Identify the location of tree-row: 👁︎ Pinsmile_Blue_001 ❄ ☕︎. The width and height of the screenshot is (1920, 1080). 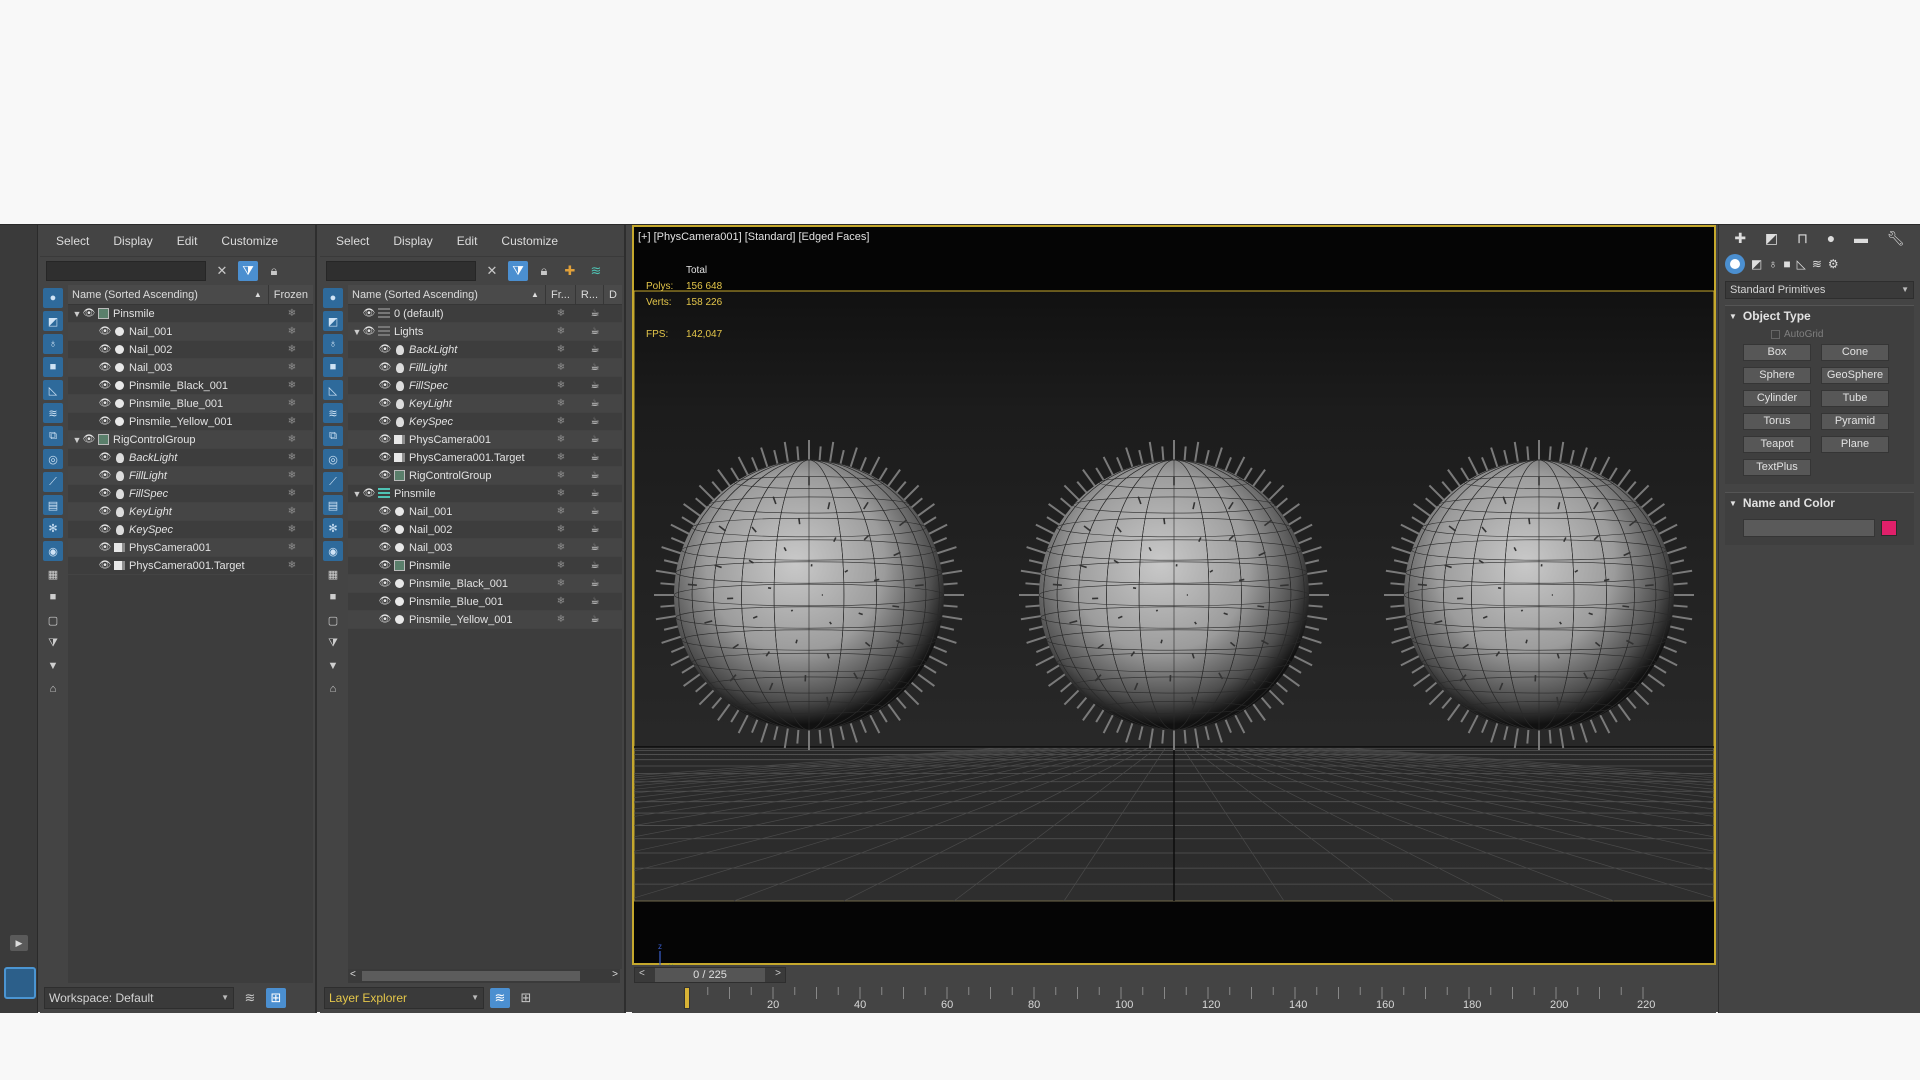
(485, 602).